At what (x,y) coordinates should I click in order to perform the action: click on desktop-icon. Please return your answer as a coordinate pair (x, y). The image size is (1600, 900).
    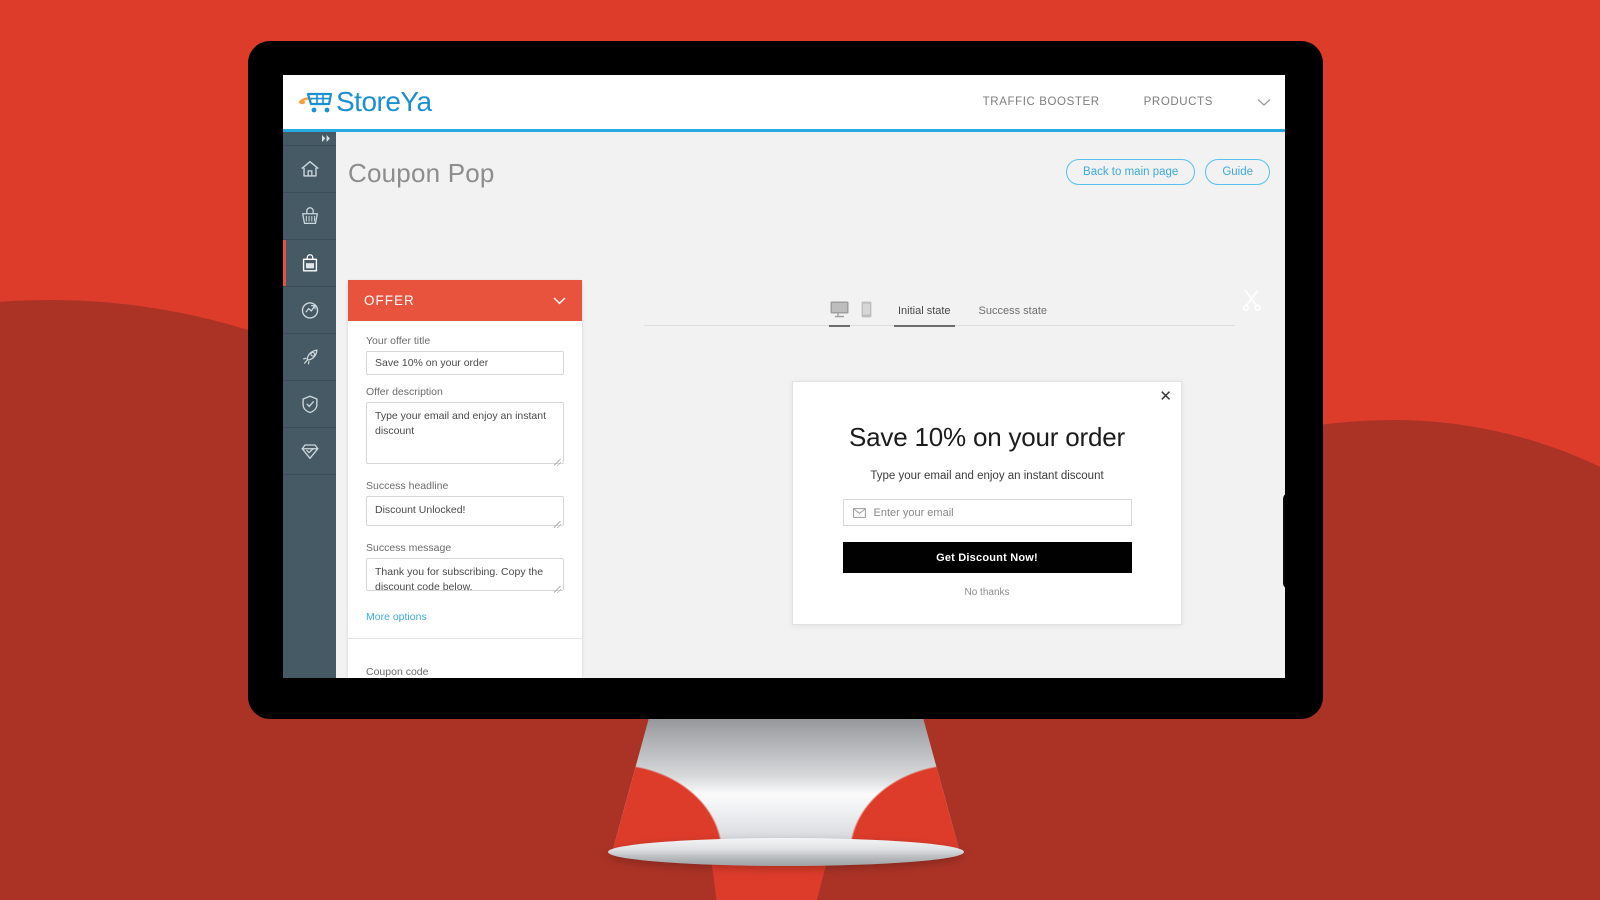
    Looking at the image, I should click on (839, 309).